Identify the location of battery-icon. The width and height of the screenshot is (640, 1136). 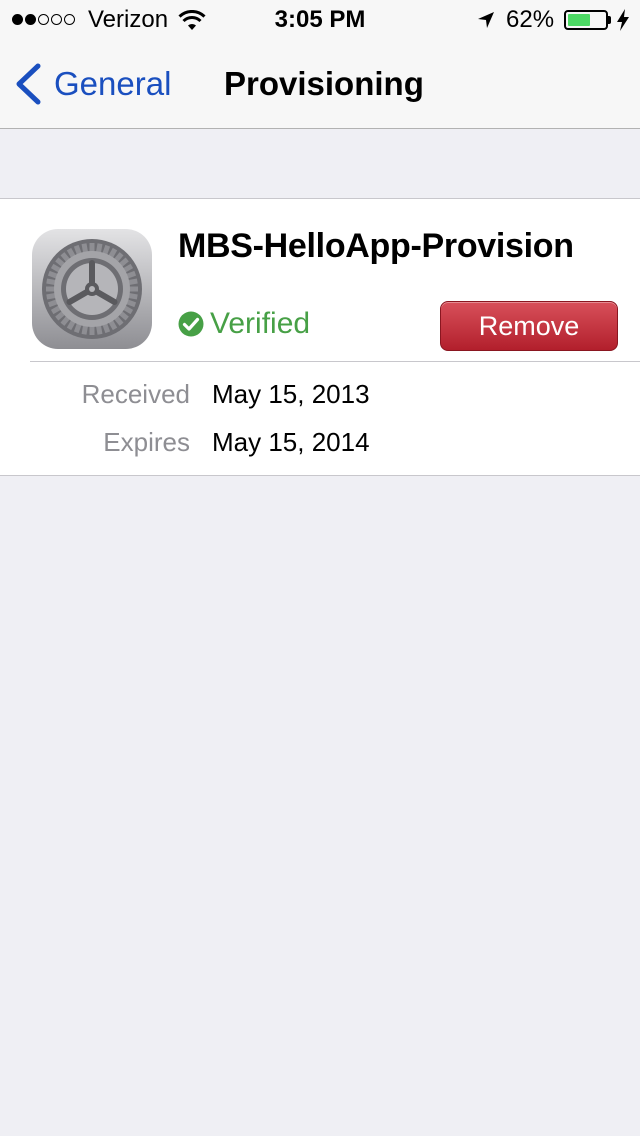
(586, 20).